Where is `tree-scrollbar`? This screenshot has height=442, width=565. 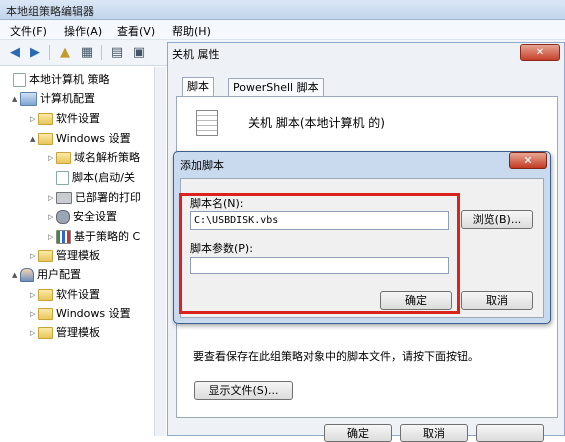
tree-scrollbar is located at coordinates (160, 251).